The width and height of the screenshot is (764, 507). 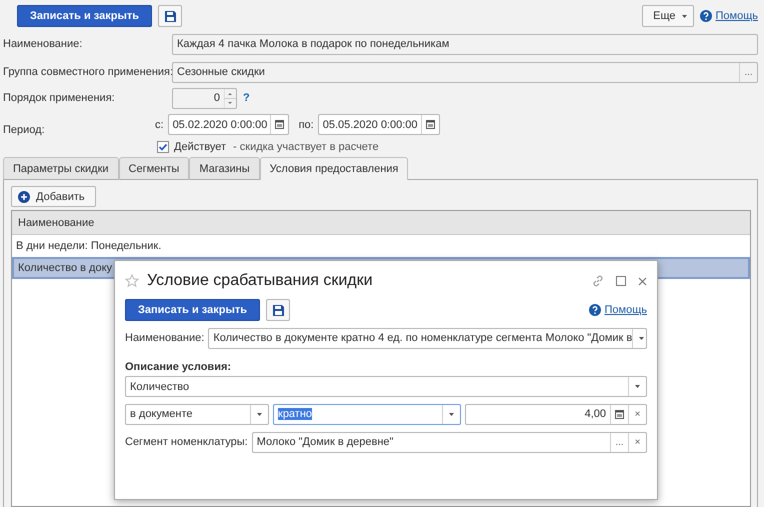 I want to click on tab: Условия предоставления, so click(x=334, y=168).